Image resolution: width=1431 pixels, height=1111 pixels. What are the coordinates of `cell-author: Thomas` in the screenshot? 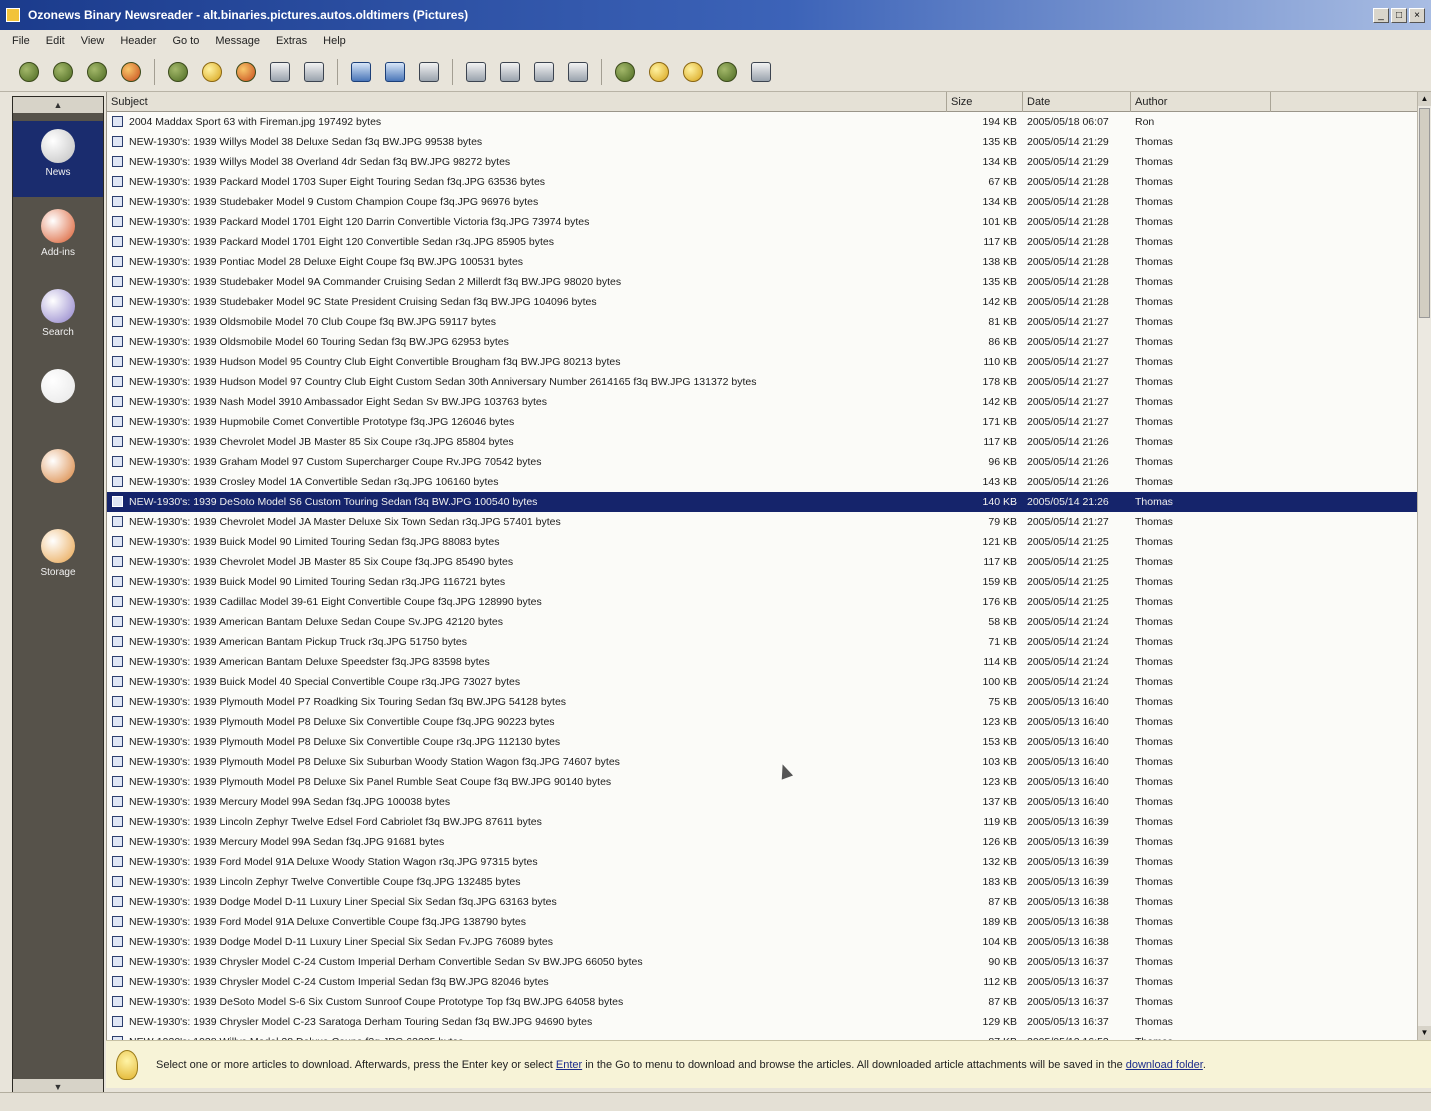 It's located at (1154, 142).